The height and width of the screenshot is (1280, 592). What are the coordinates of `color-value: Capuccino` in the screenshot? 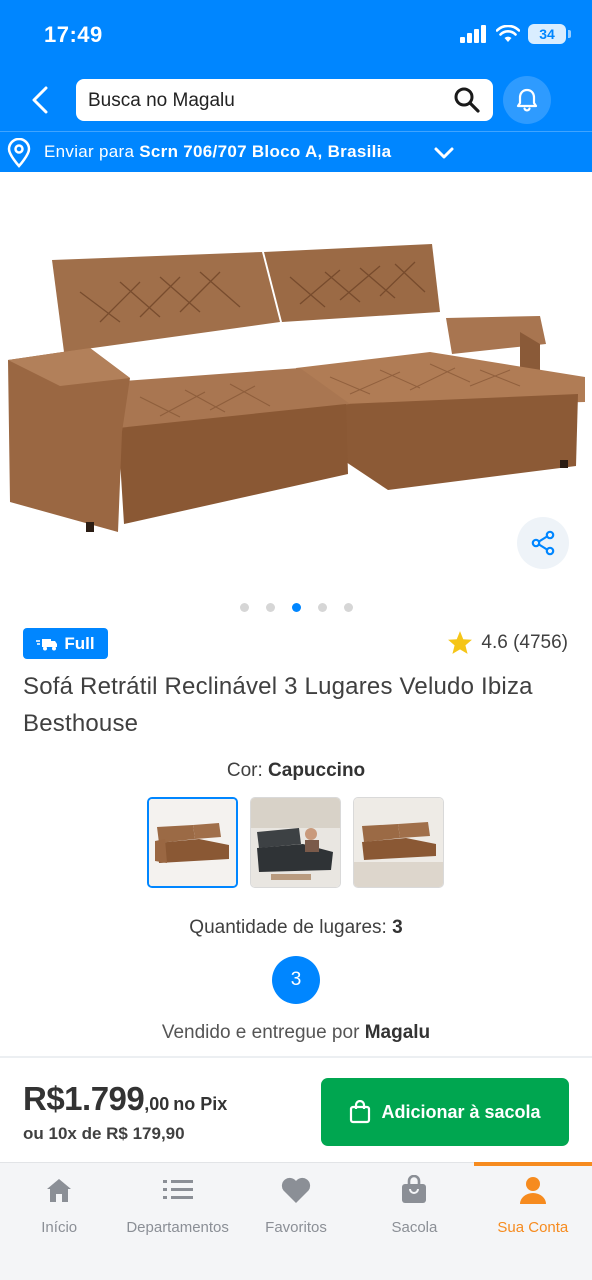 It's located at (317, 770).